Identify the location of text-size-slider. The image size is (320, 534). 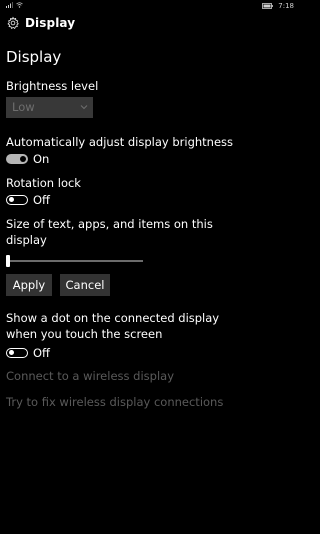
(74, 261).